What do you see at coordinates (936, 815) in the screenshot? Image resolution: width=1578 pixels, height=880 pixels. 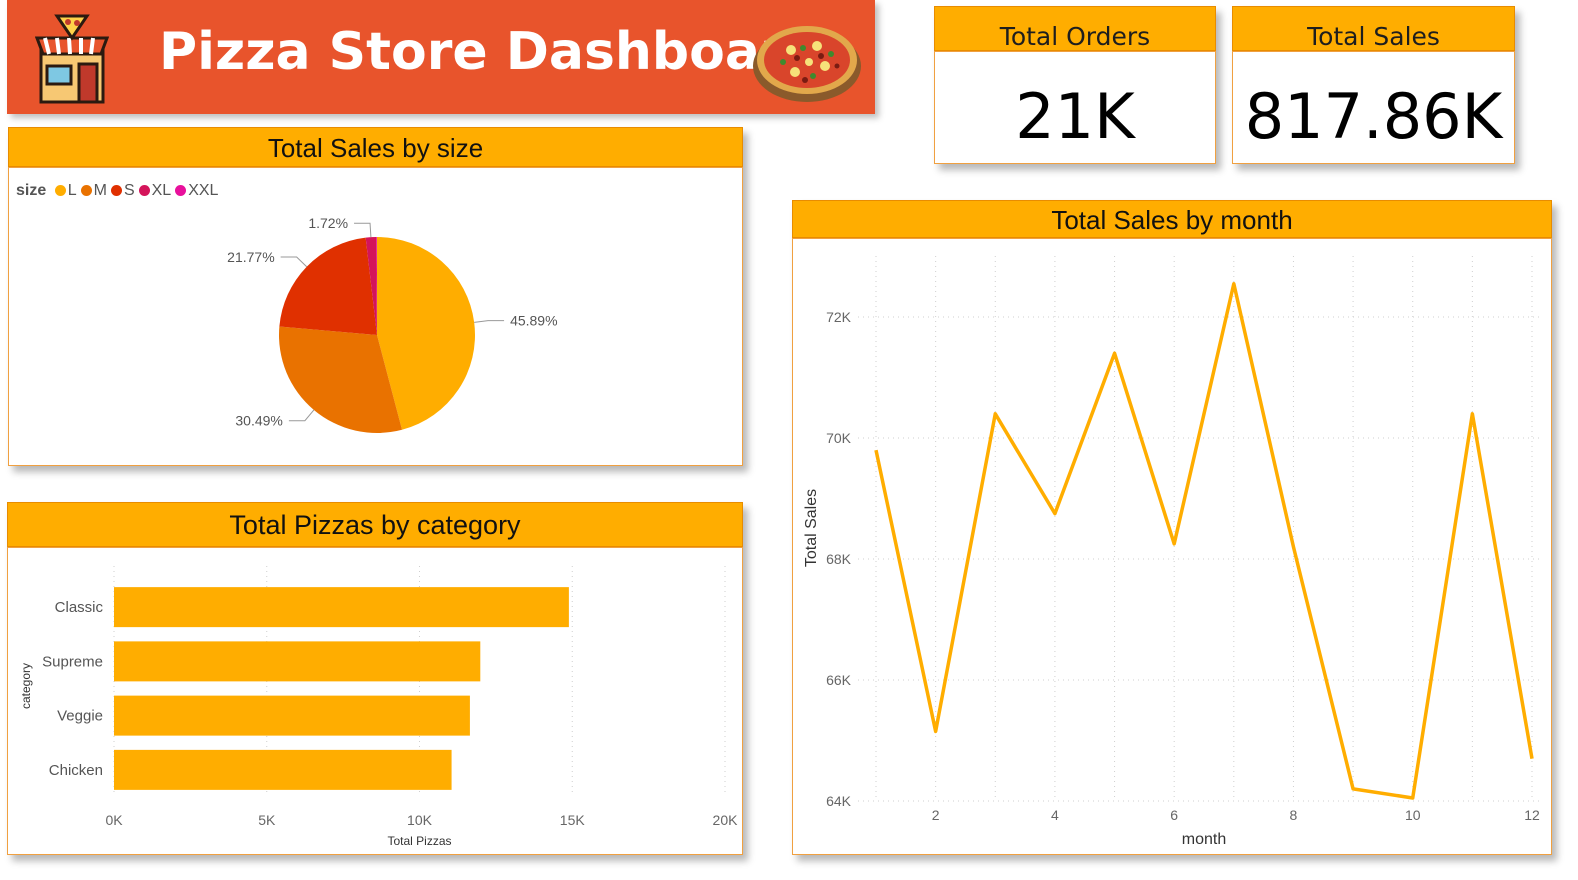 I see `x-tick-label: 2` at bounding box center [936, 815].